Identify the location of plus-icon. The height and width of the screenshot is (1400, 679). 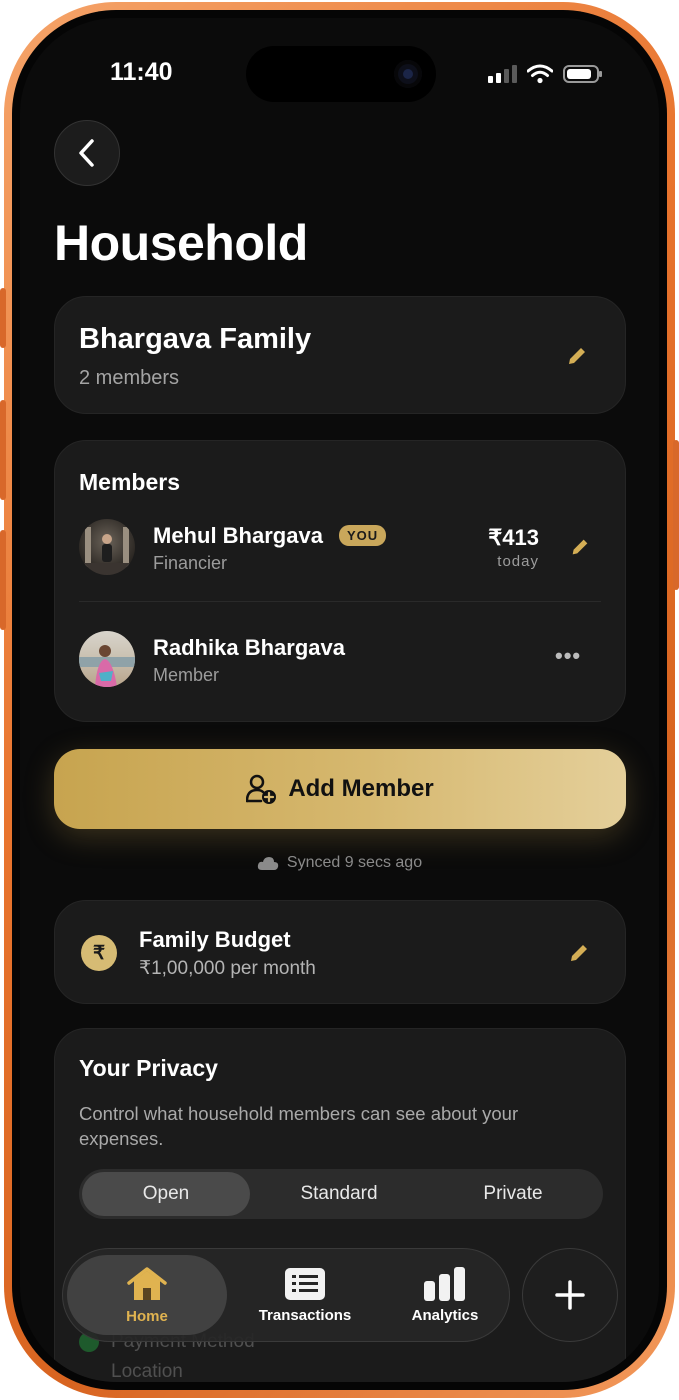
(570, 1295).